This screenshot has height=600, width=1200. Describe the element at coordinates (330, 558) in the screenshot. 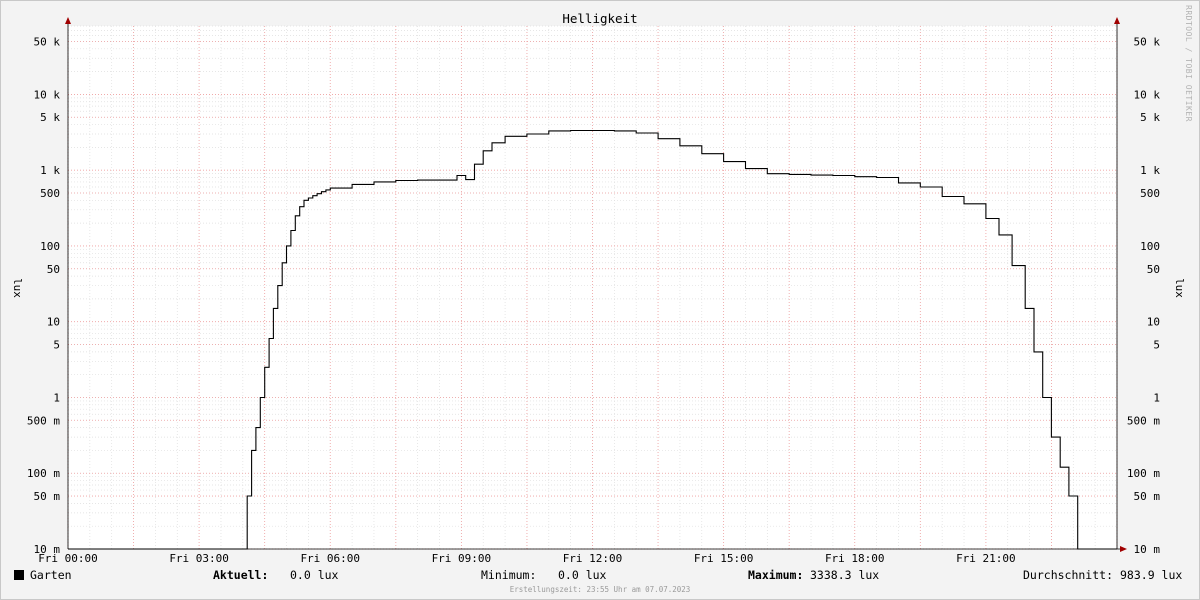

I see `x-tick-label: Fri 06:00` at that location.